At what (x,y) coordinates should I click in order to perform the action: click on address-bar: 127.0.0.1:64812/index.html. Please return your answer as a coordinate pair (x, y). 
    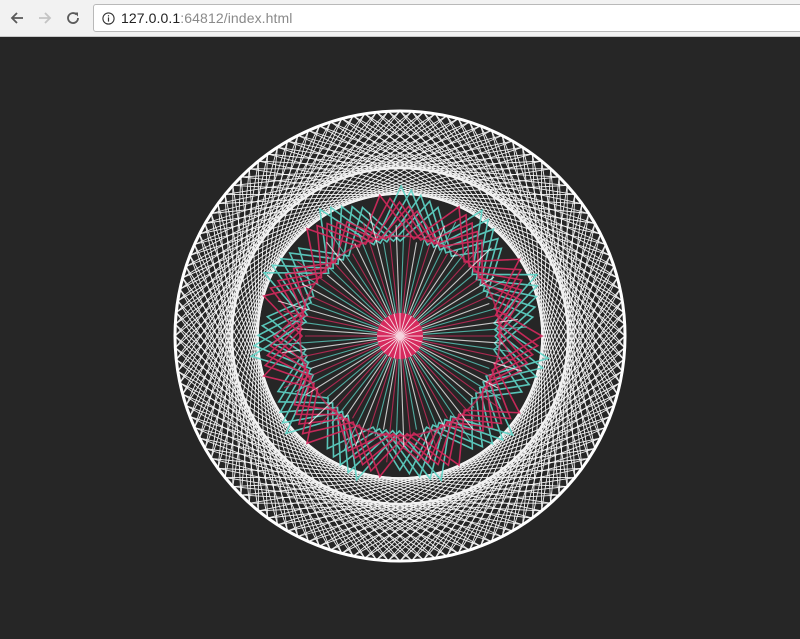
    Looking at the image, I should click on (446, 18).